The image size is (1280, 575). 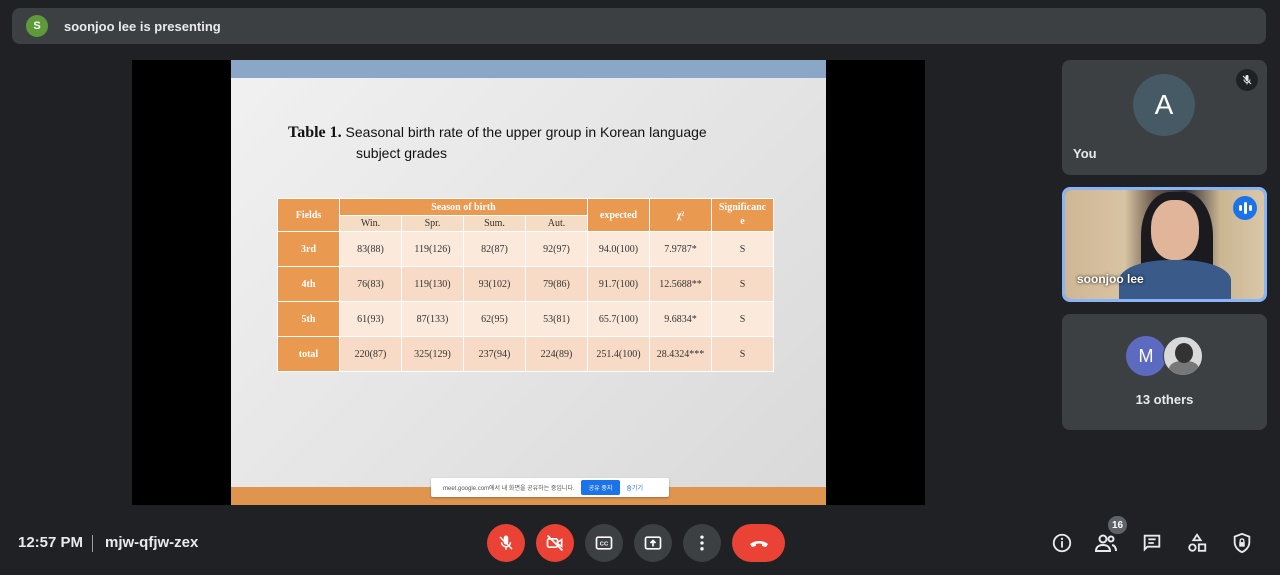 What do you see at coordinates (1245, 208) in the screenshot?
I see `speaking-indicator-icon` at bounding box center [1245, 208].